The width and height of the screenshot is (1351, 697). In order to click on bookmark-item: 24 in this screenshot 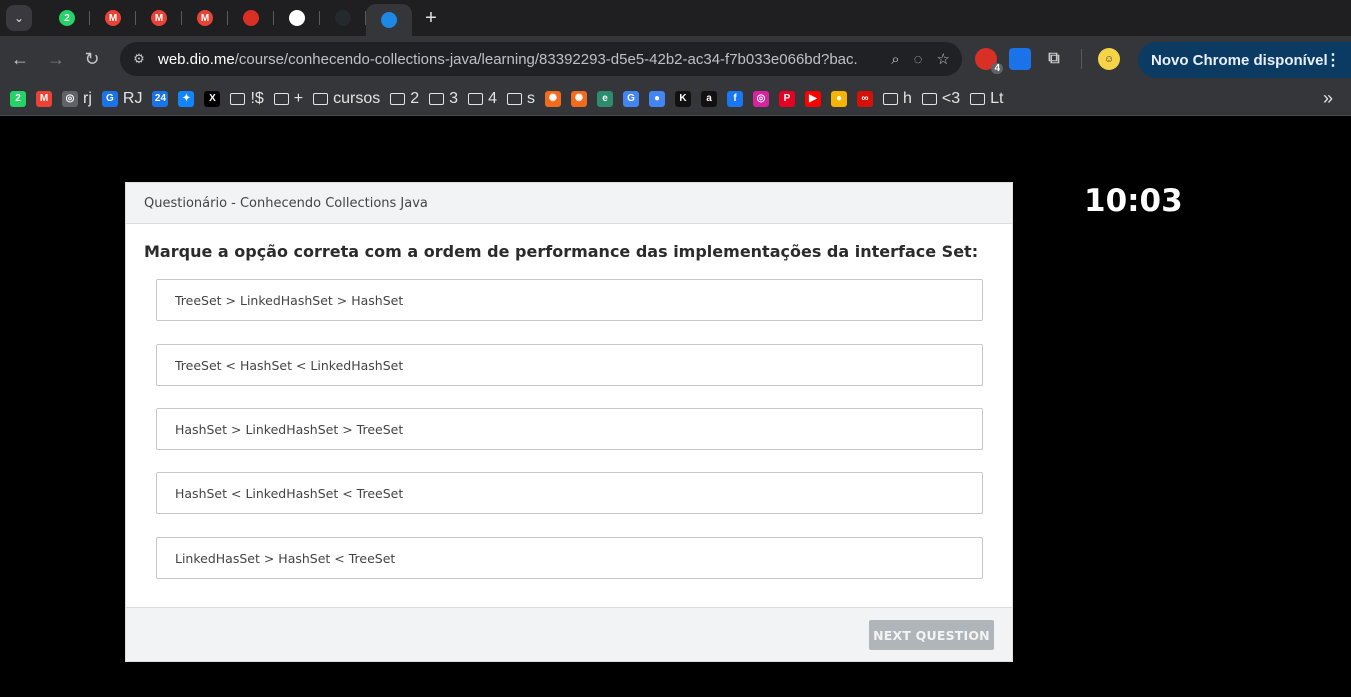, I will do `click(160, 98)`.